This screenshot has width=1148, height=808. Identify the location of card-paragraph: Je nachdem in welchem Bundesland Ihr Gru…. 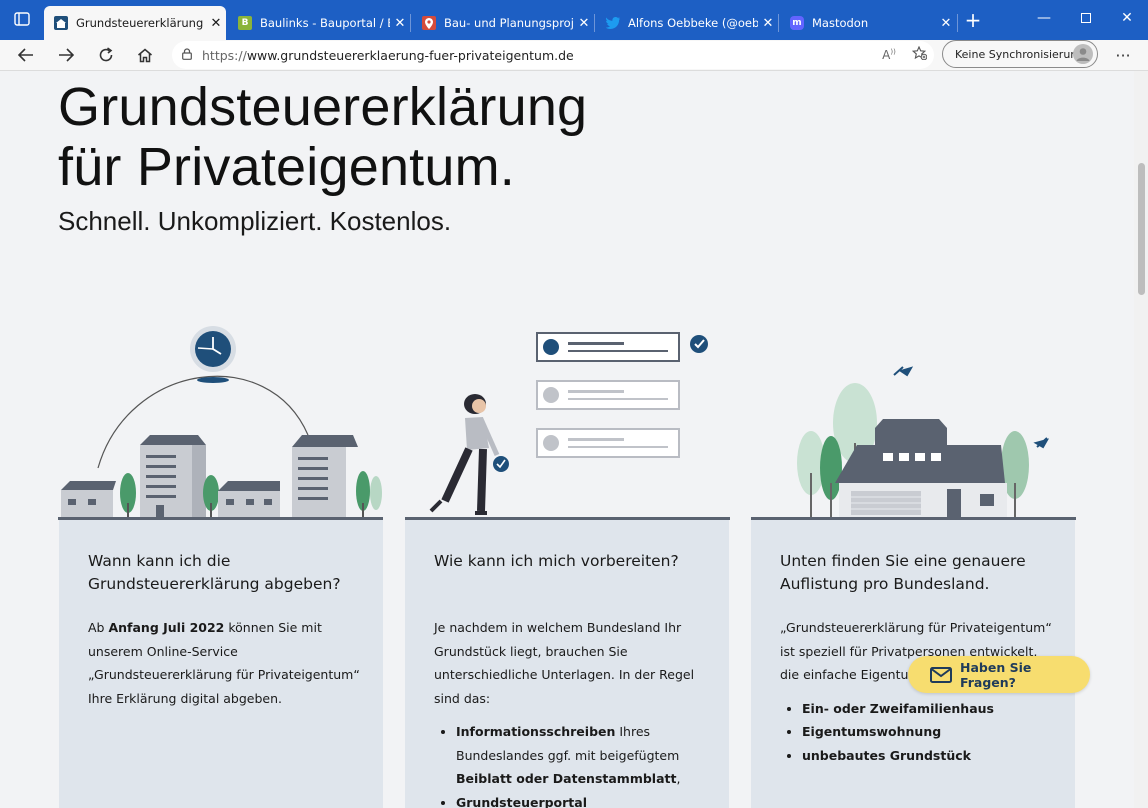
(564, 663).